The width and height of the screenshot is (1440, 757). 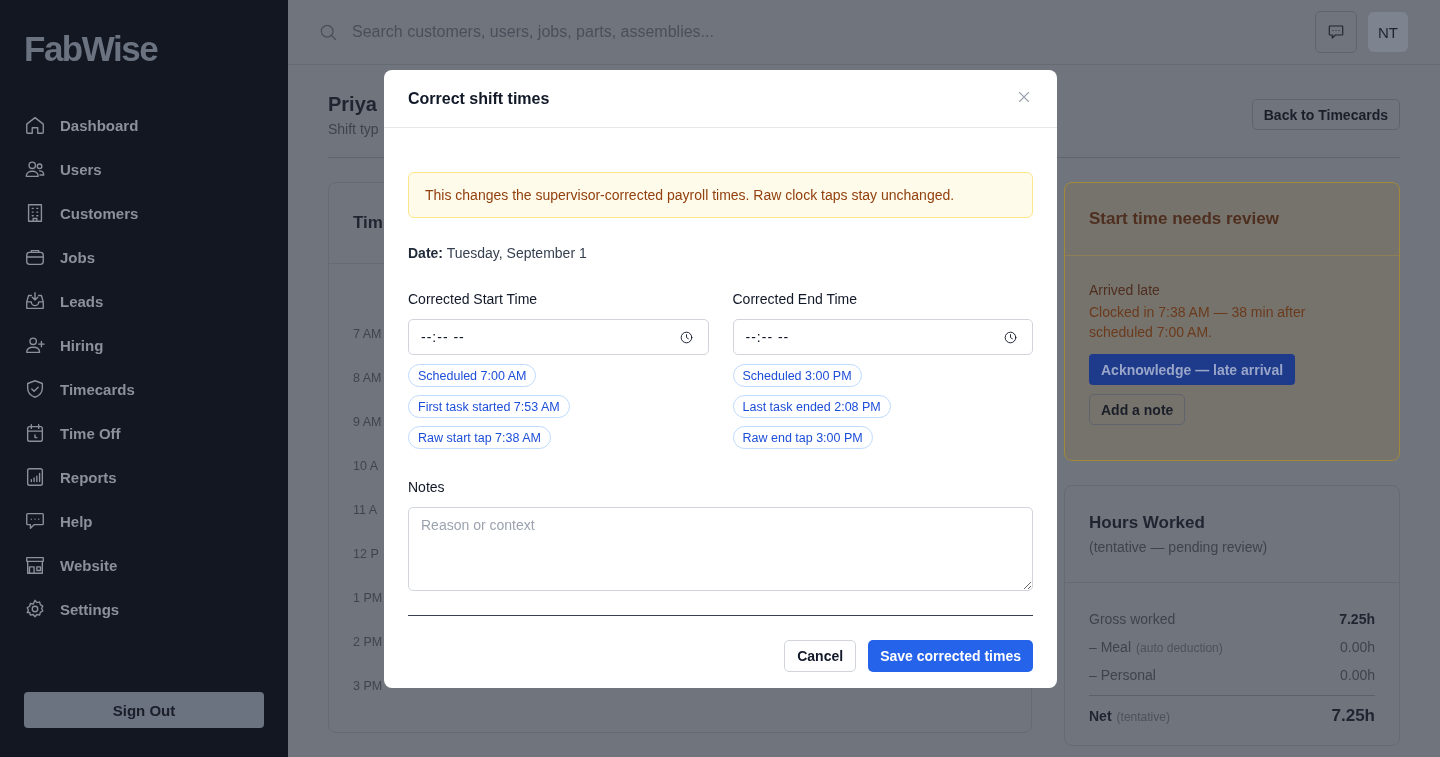 I want to click on nav-item: Time Off, so click(x=72, y=433).